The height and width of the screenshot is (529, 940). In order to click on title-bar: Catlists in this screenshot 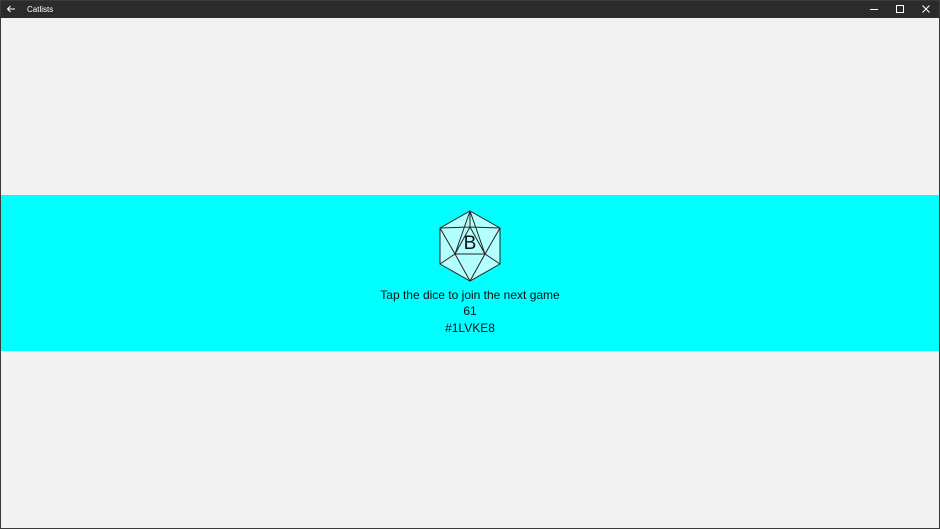, I will do `click(470, 9)`.